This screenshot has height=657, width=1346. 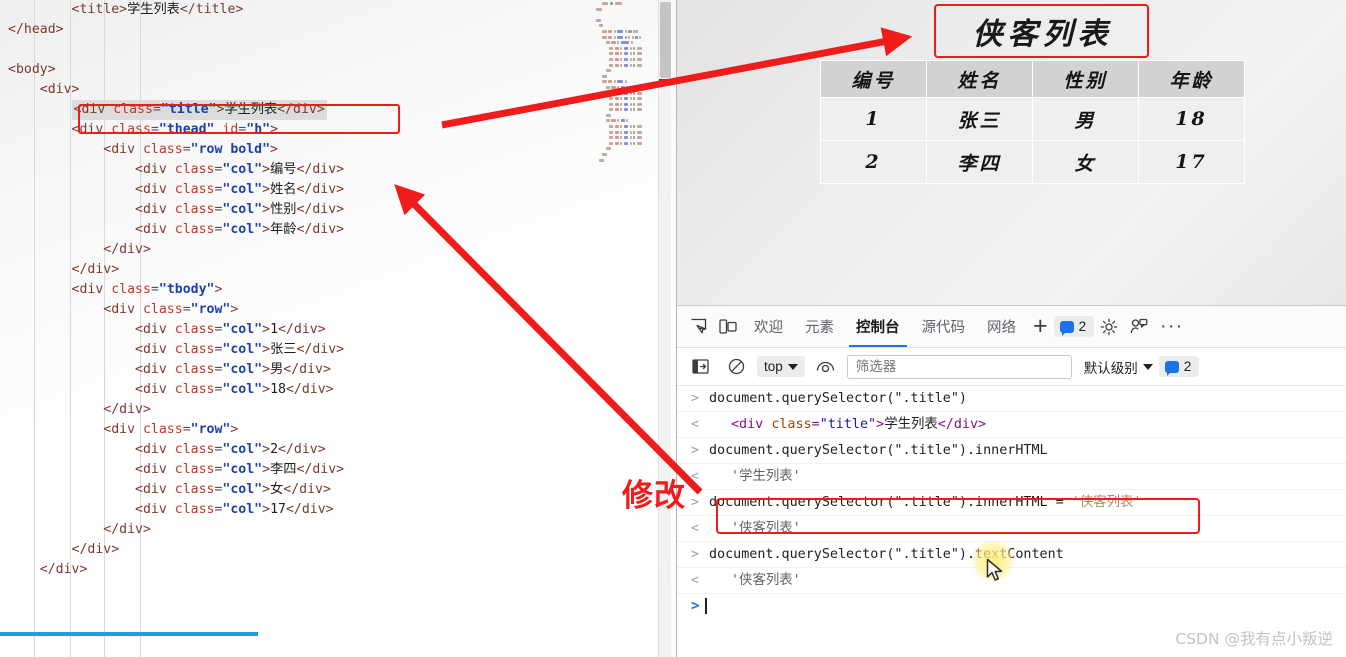 I want to click on devtools-tabbar: 欢迎 元素 控制台 源代码 网络 + 2 ···, so click(x=1011, y=327).